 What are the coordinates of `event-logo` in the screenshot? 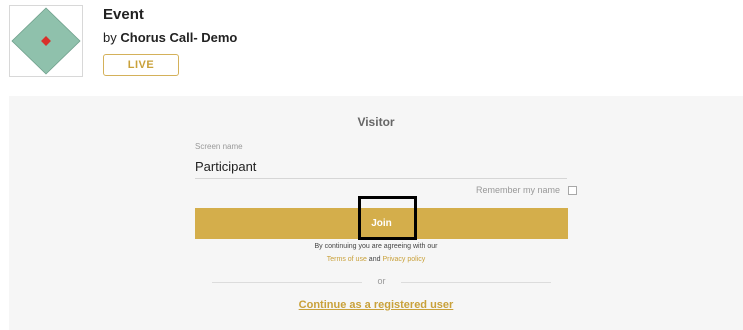 It's located at (46, 41).